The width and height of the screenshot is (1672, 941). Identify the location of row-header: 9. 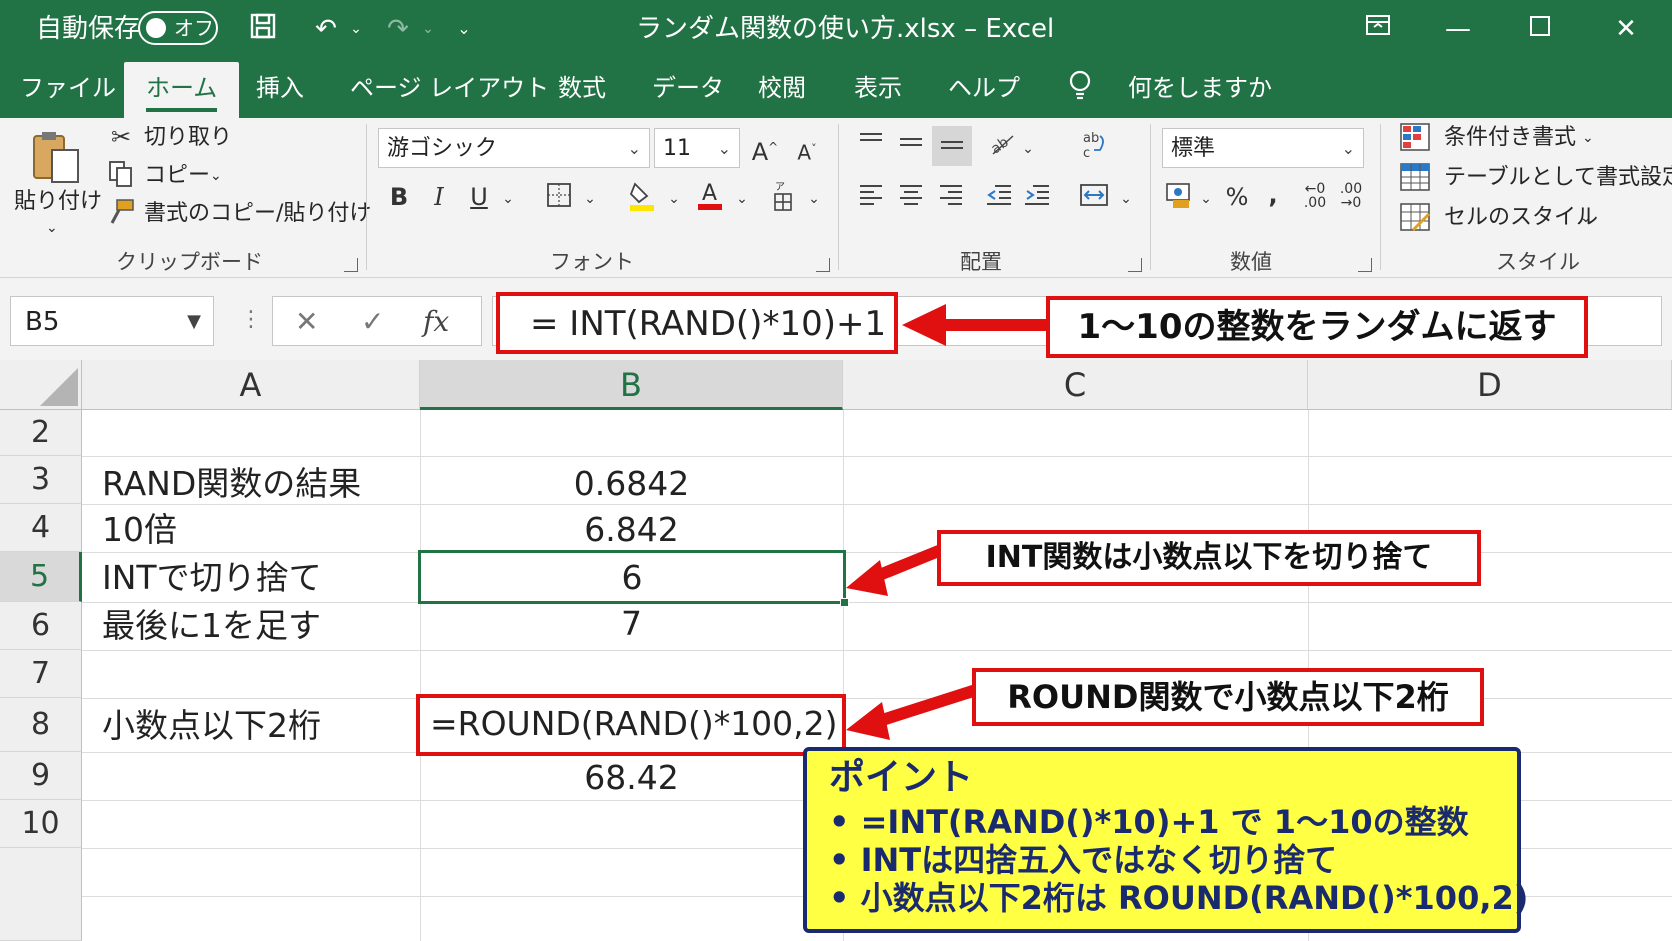
(41, 776).